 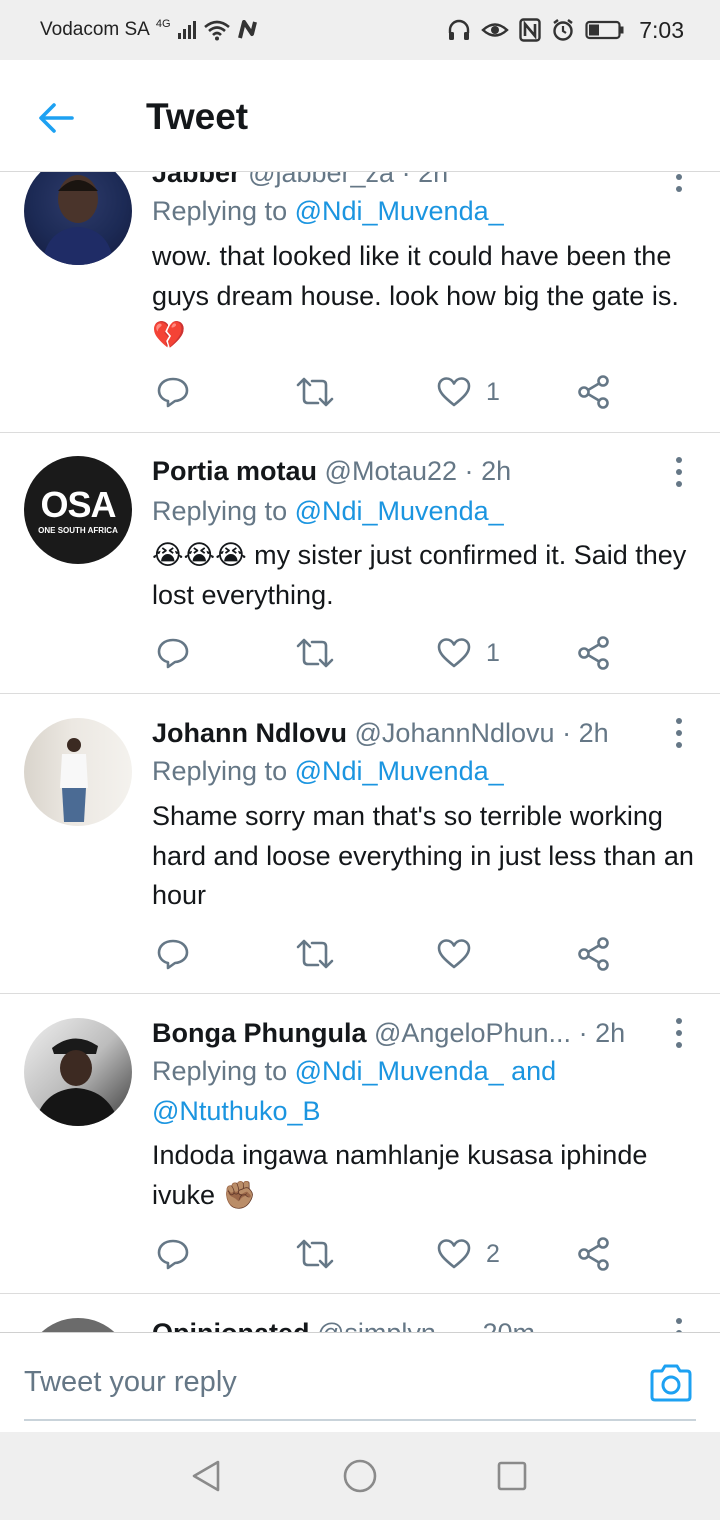 What do you see at coordinates (321, 180) in the screenshot?
I see `author-handle: @jabber_za` at bounding box center [321, 180].